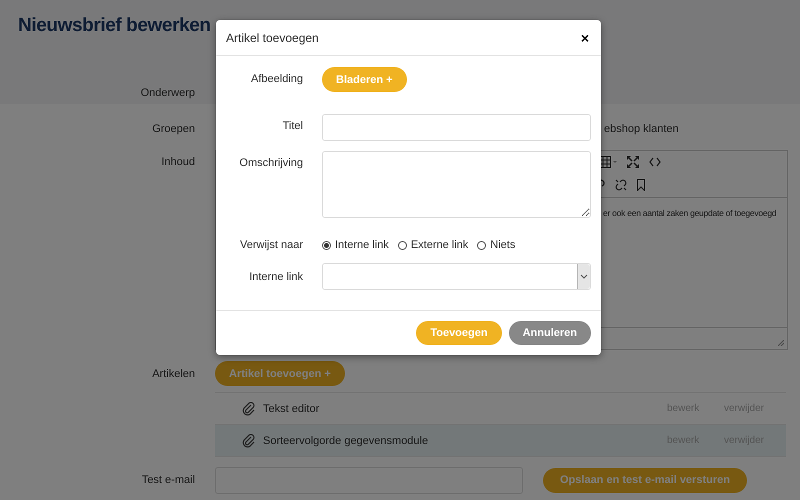  Describe the element at coordinates (292, 126) in the screenshot. I see `field-label: Titel` at that location.